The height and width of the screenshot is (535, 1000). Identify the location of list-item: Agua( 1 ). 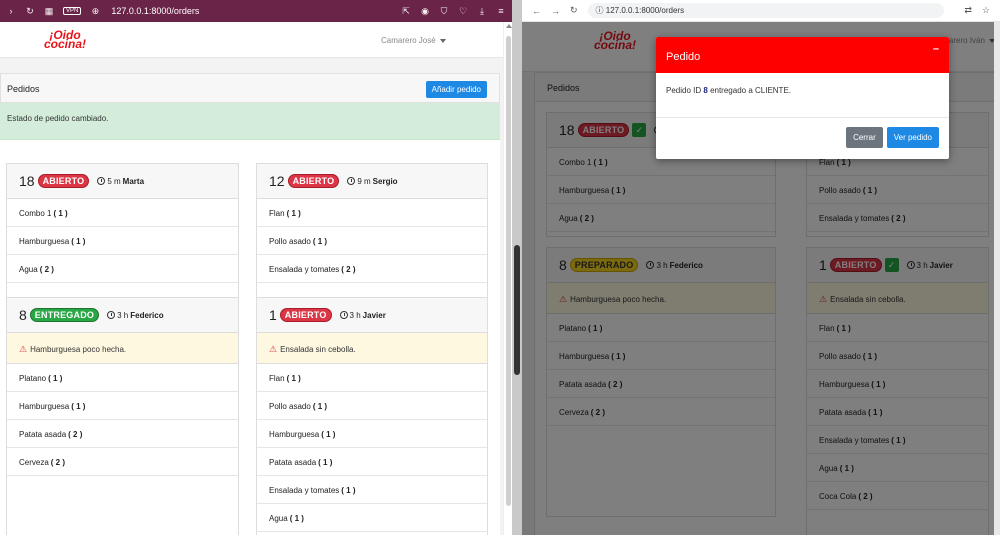
(372, 518).